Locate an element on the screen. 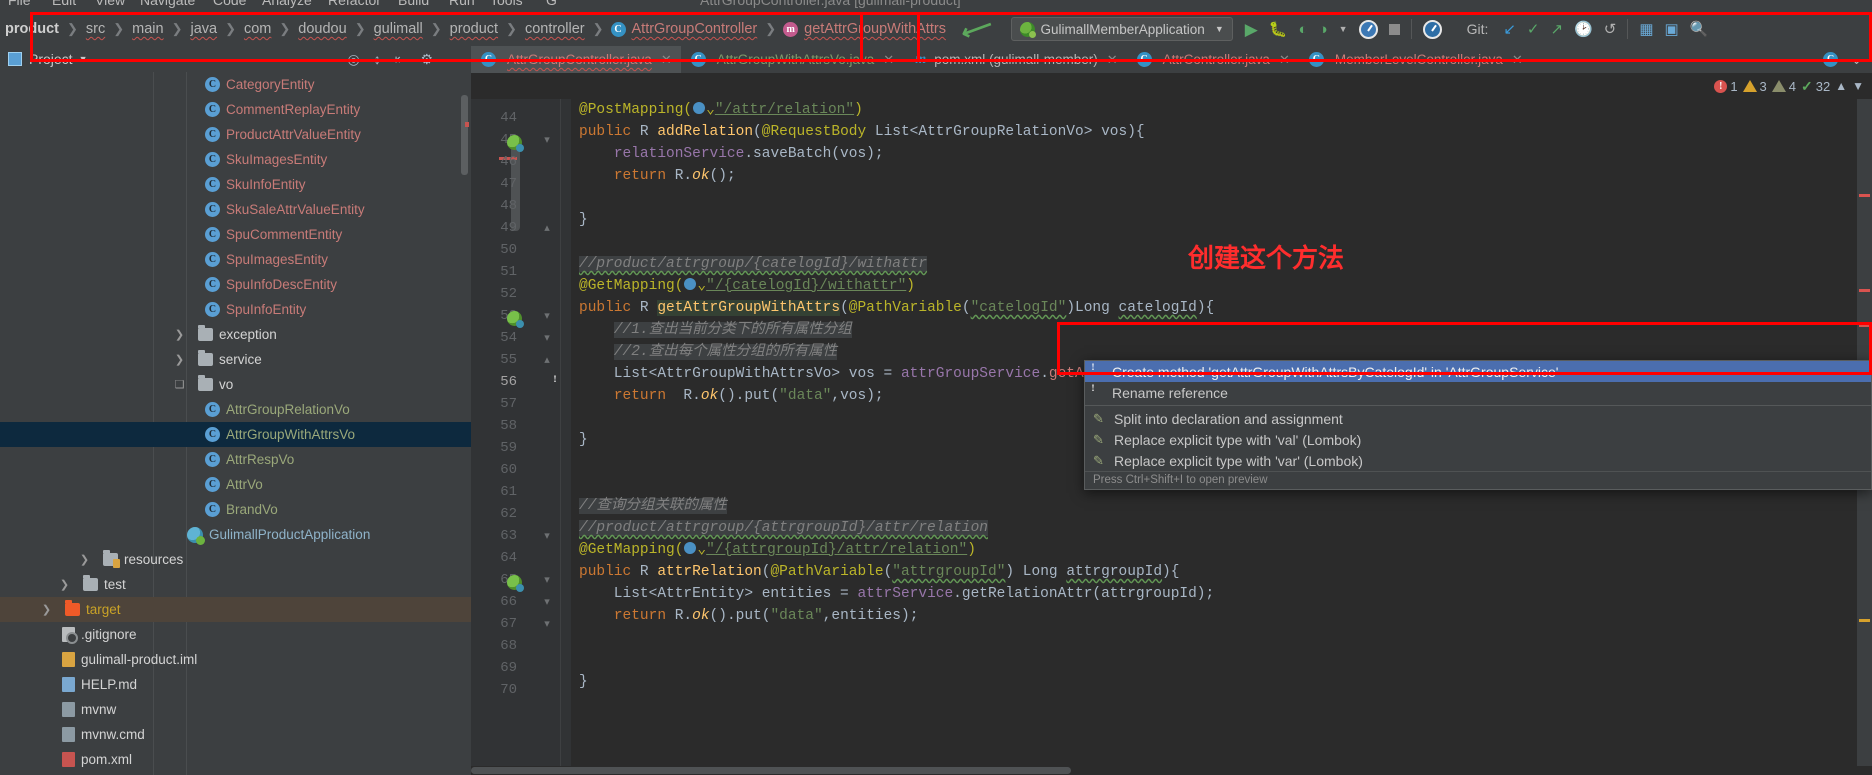 This screenshot has height=775, width=1872. menu-item-build: Build is located at coordinates (413, 4).